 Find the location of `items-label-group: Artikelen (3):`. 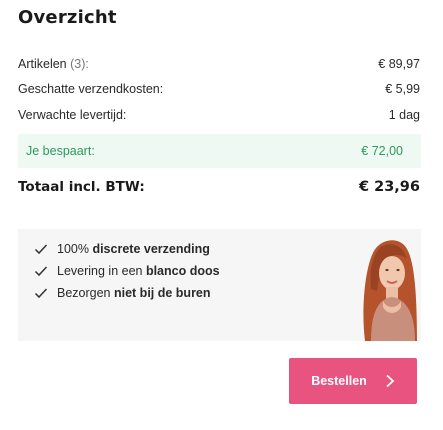

items-label-group: Artikelen (3): is located at coordinates (53, 64).